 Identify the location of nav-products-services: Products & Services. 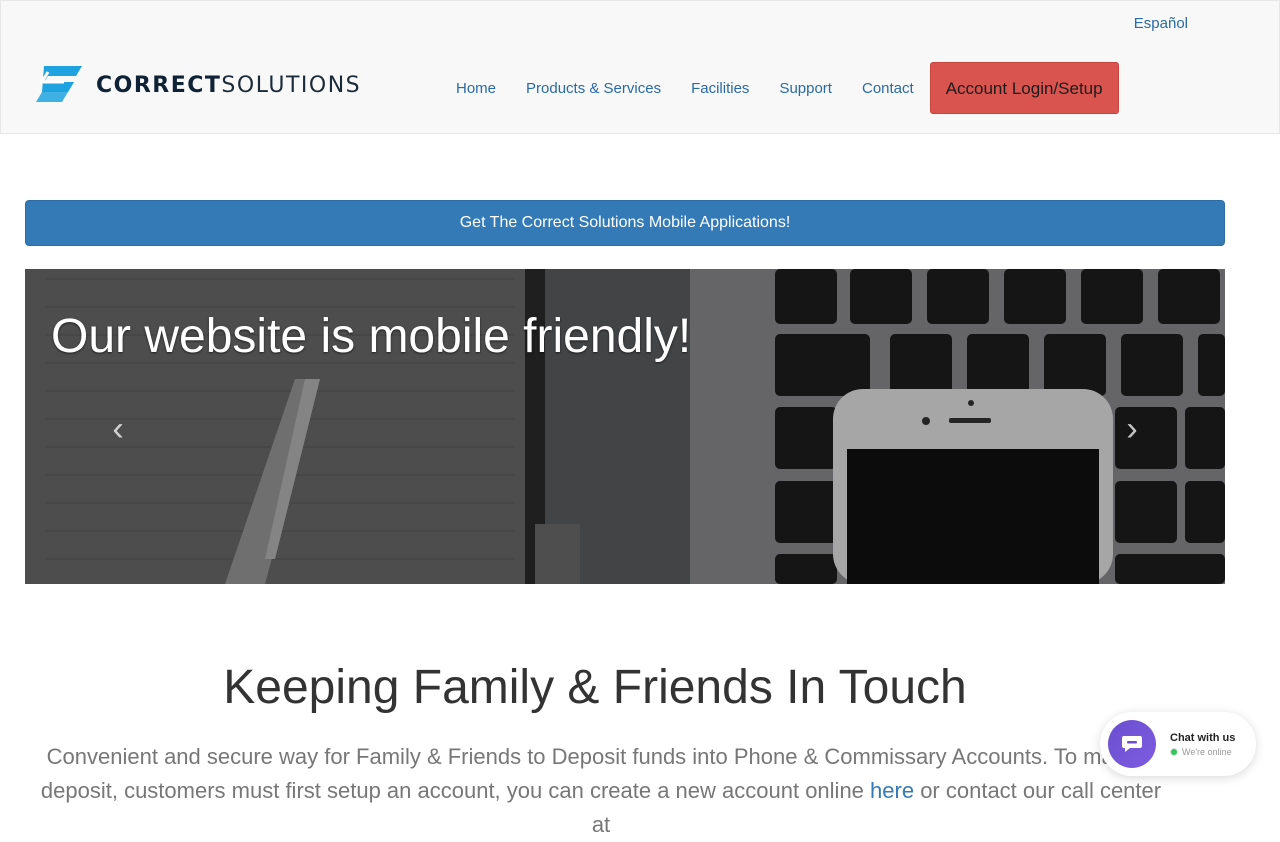
(593, 88).